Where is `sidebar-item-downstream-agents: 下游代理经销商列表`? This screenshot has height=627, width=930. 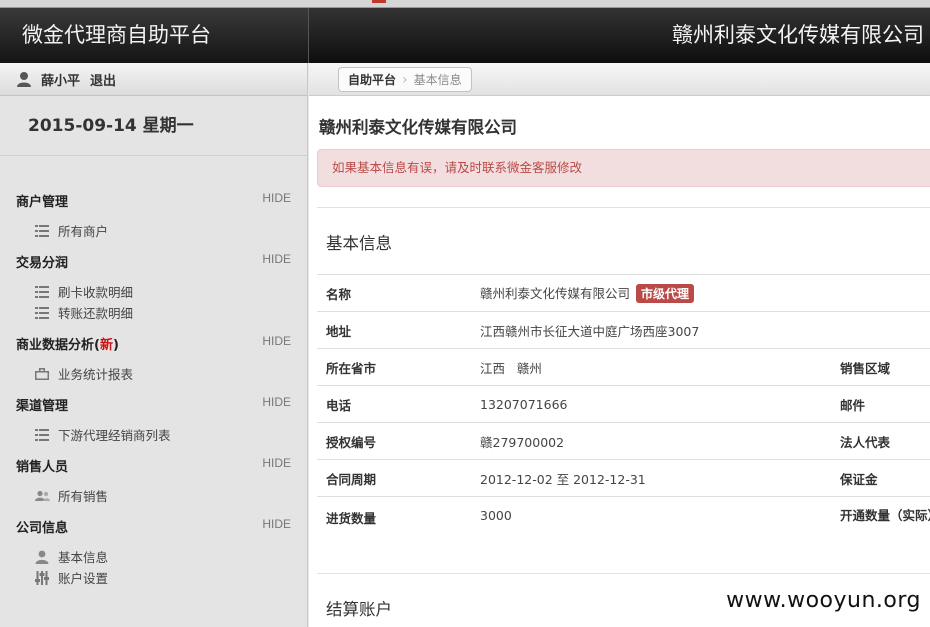 sidebar-item-downstream-agents: 下游代理经销商列表 is located at coordinates (102, 434).